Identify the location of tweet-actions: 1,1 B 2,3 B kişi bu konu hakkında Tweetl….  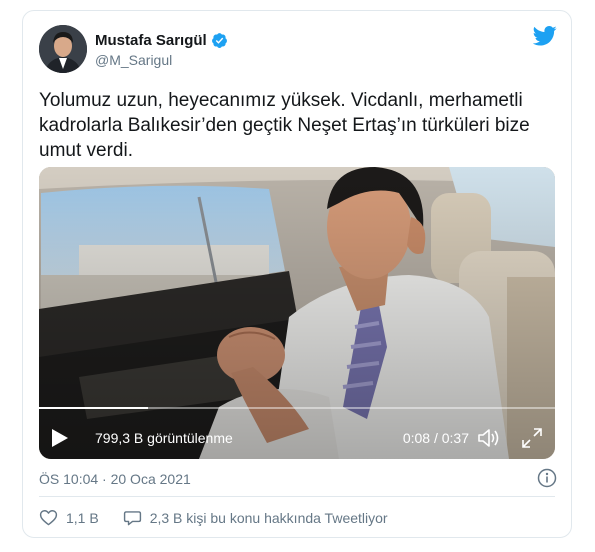
(213, 517).